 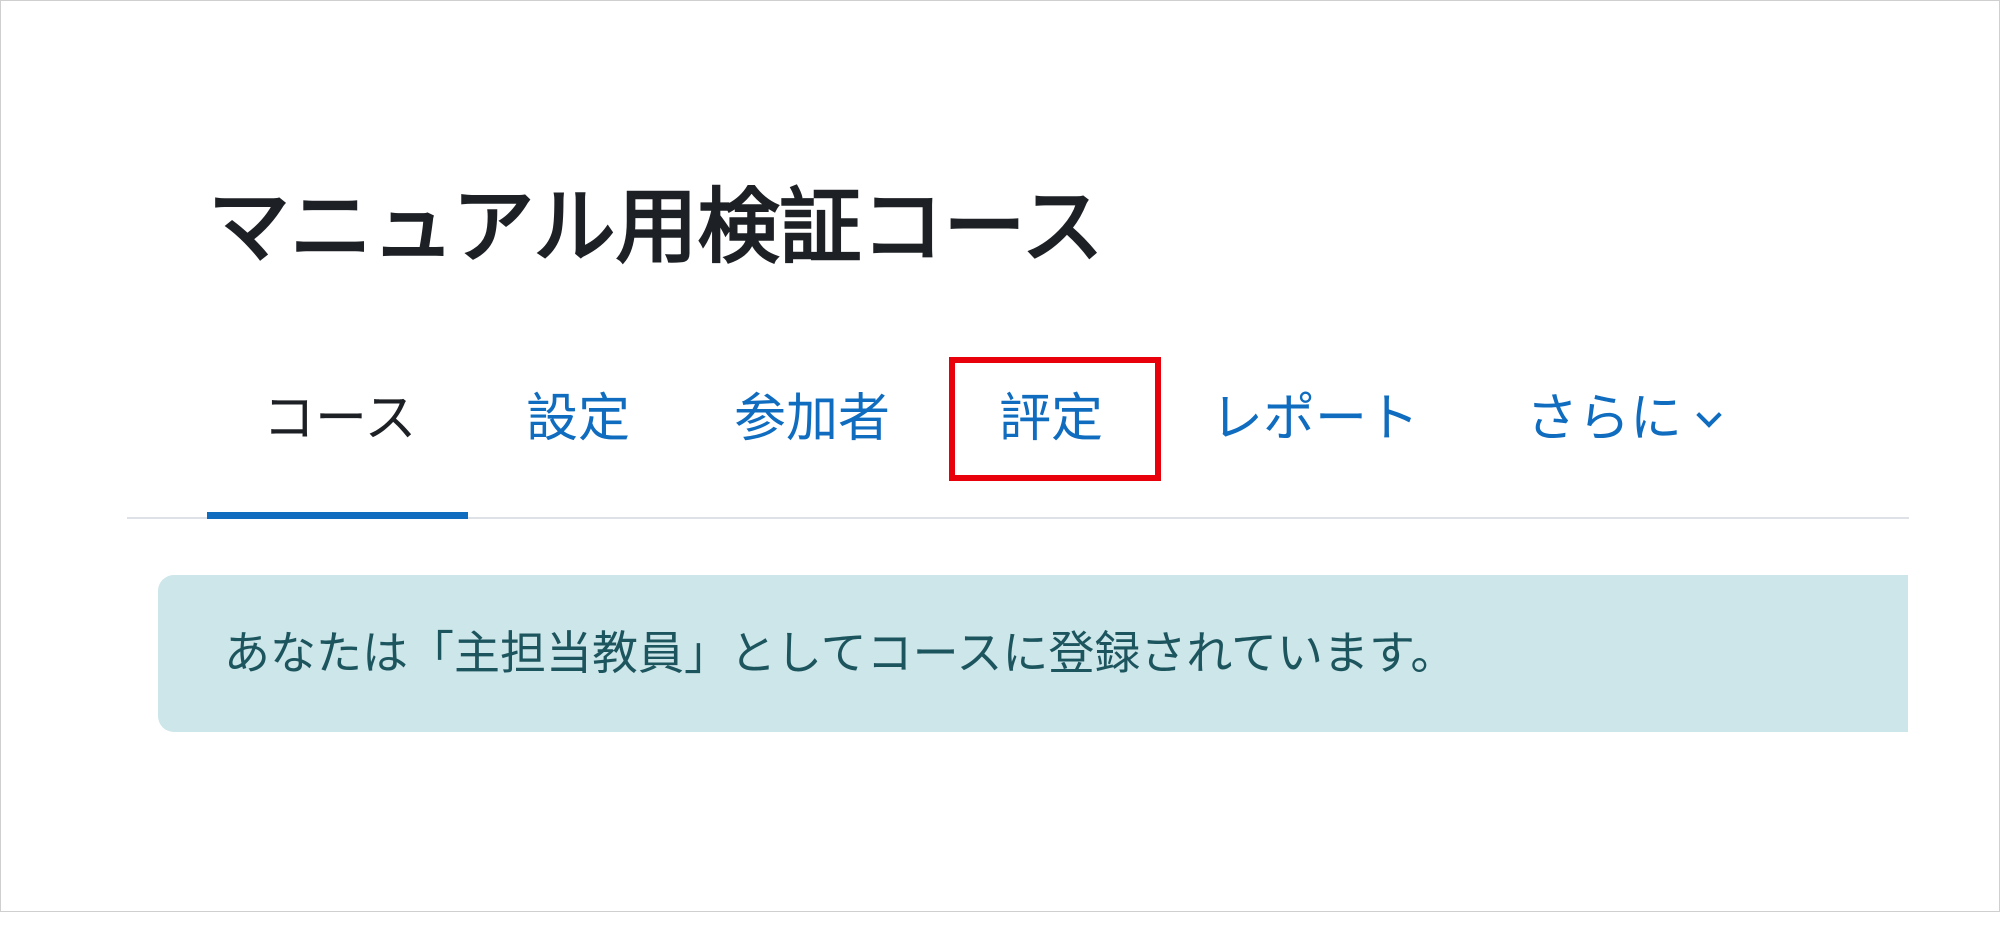 I want to click on tab-participants: 参加者, so click(x=812, y=419).